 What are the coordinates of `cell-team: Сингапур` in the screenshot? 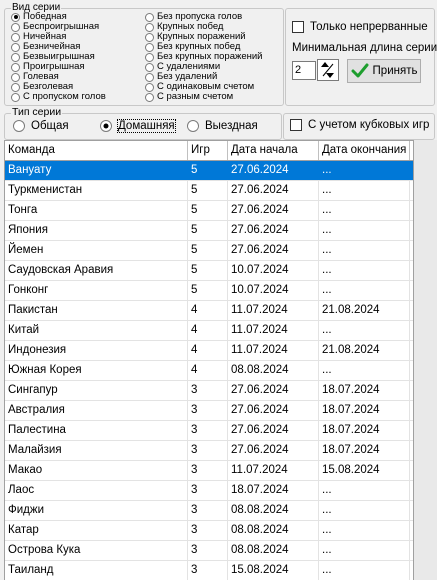 It's located at (96, 390).